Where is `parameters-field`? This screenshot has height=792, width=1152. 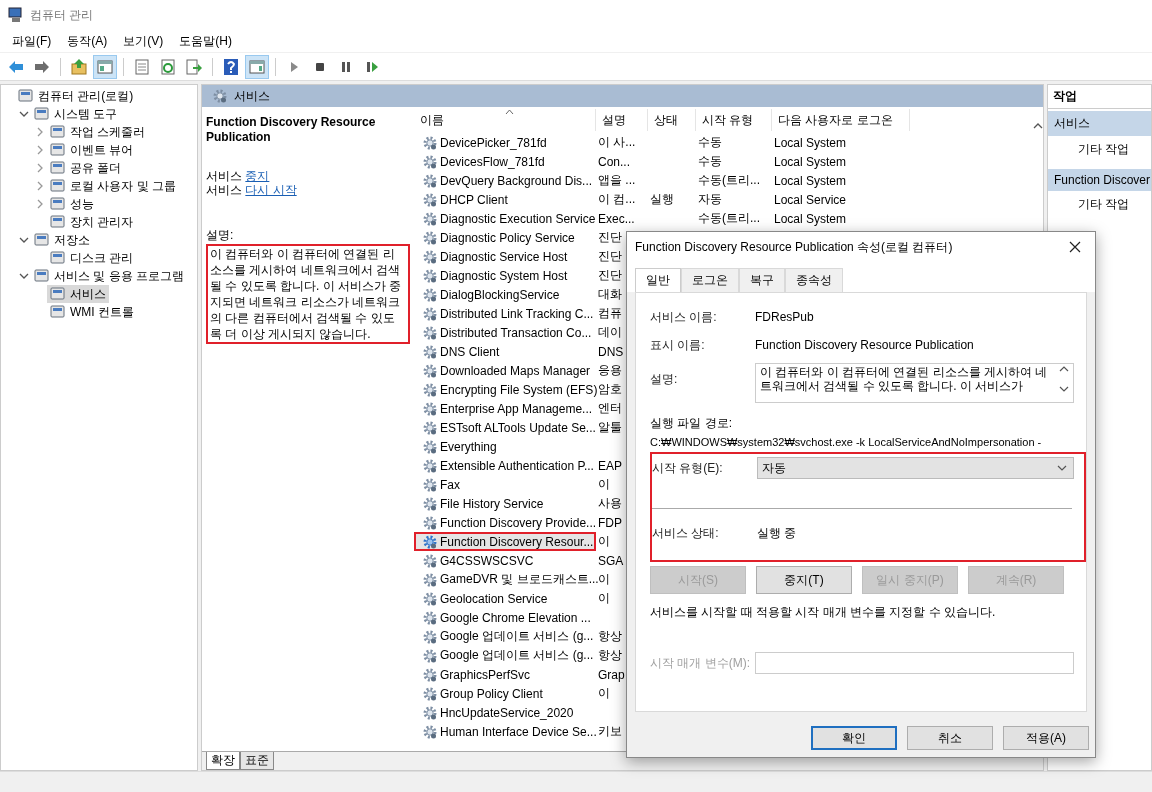 parameters-field is located at coordinates (914, 663).